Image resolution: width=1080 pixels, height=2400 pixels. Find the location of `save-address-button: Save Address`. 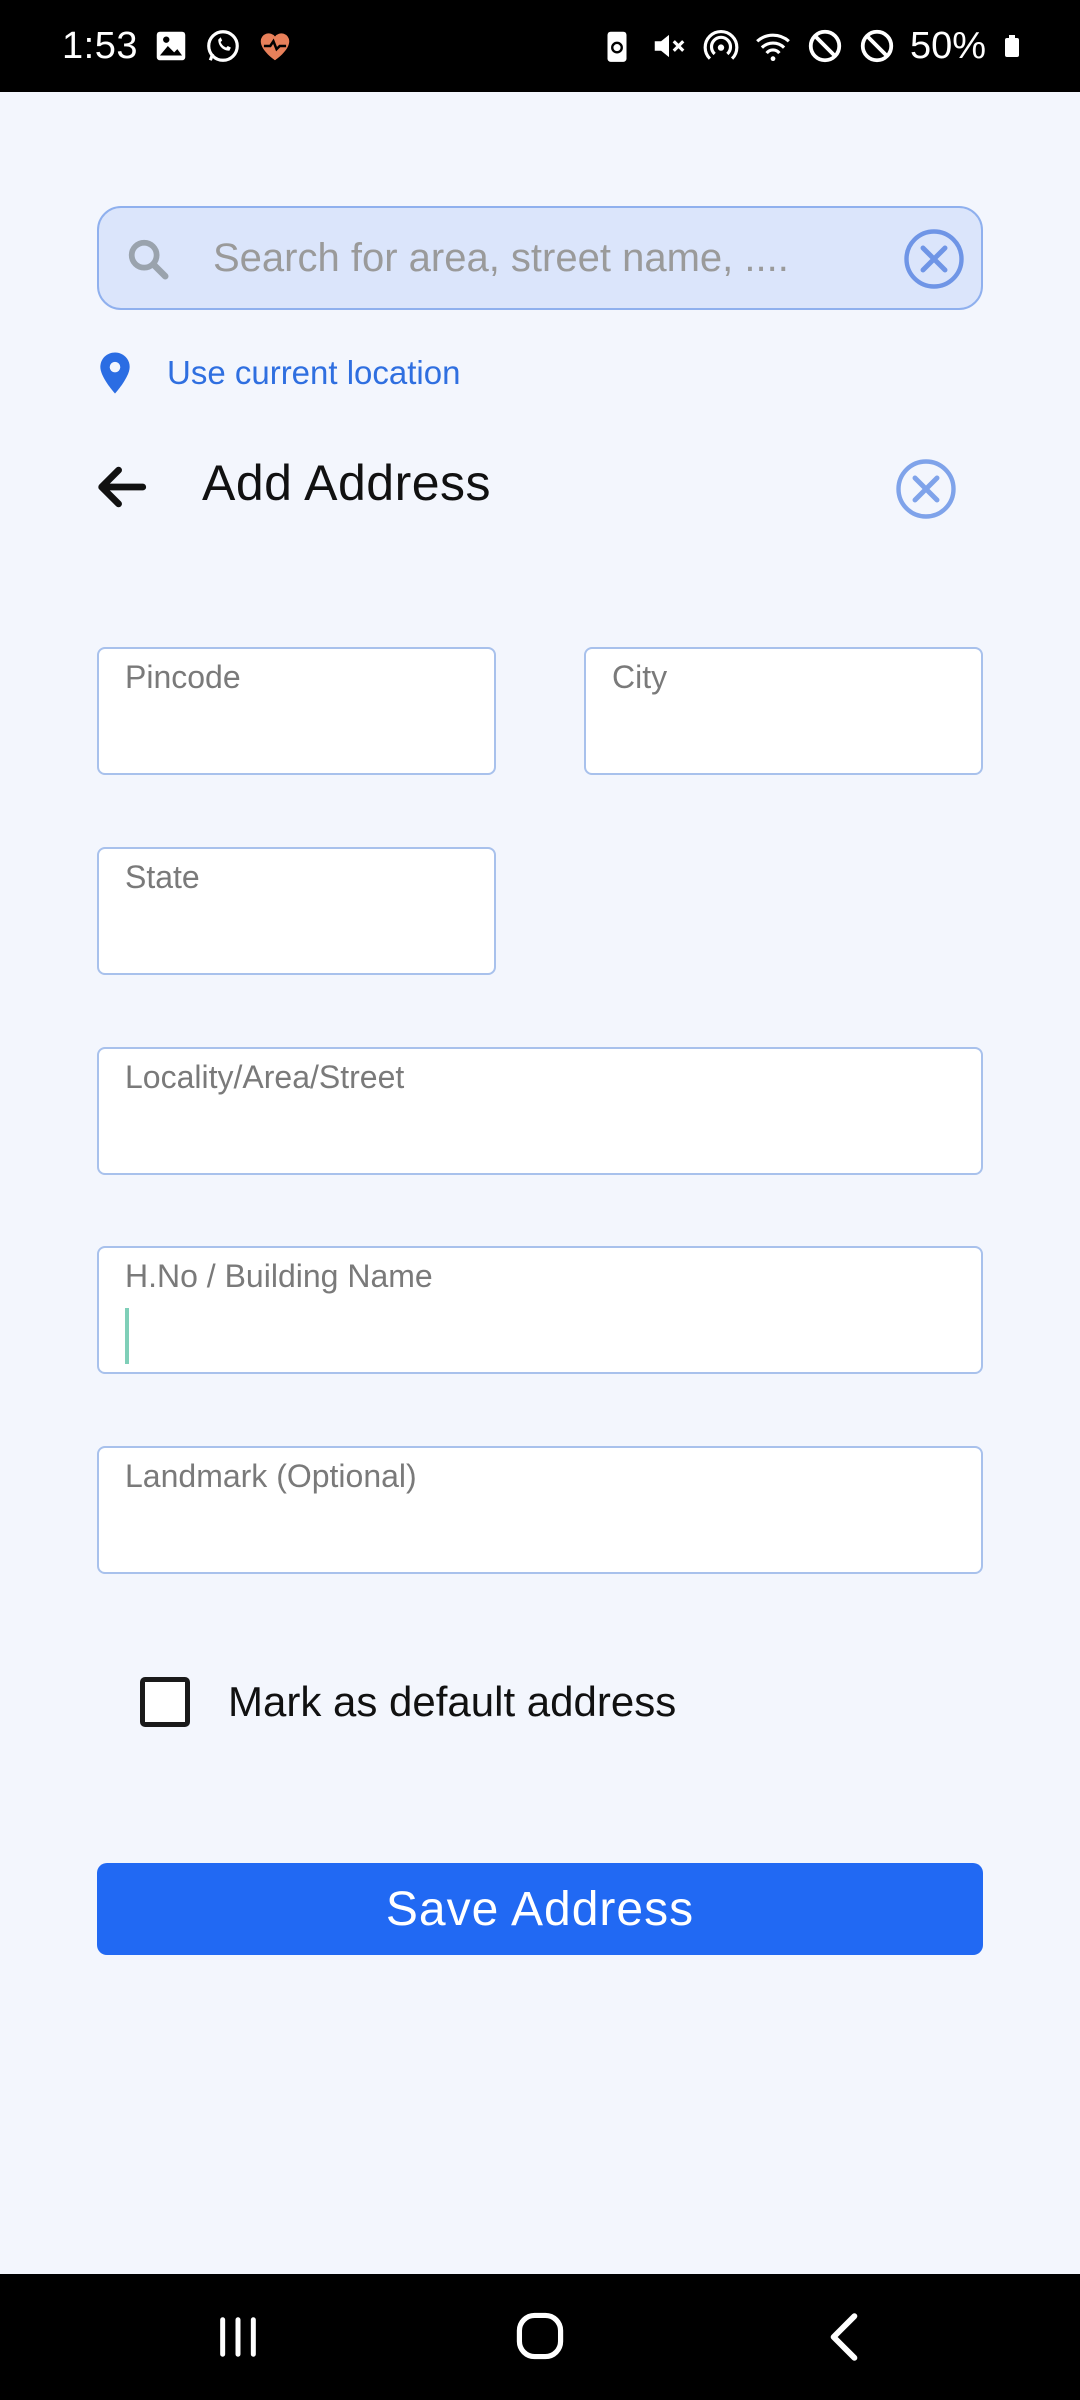

save-address-button: Save Address is located at coordinates (540, 1909).